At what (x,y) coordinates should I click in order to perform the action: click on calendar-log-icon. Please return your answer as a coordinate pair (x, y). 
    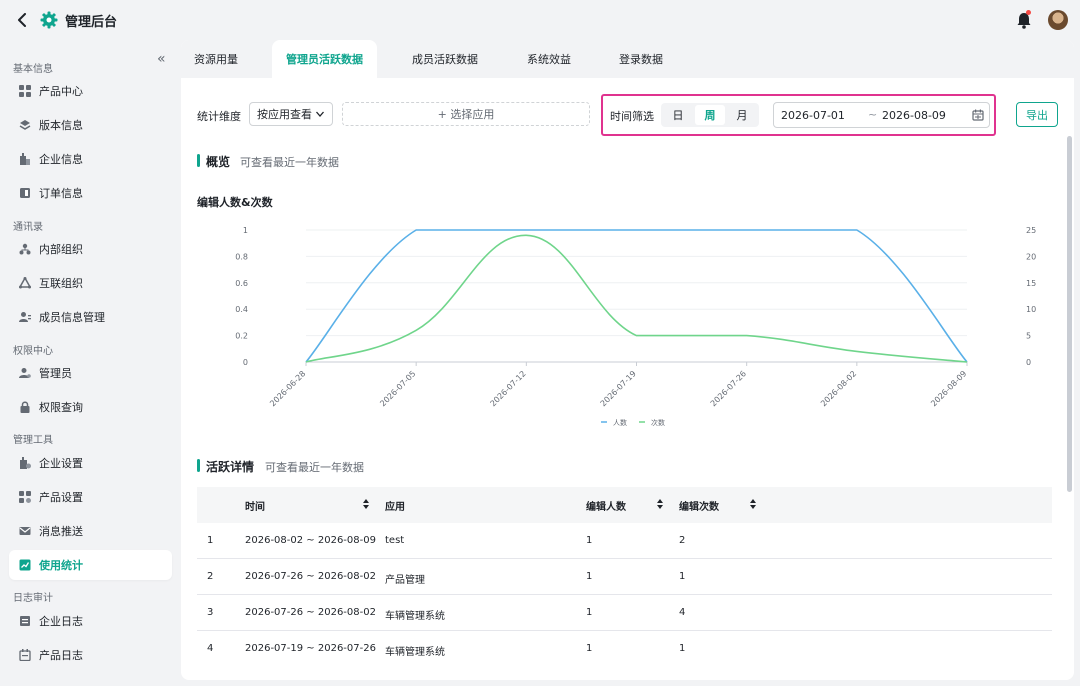
    Looking at the image, I should click on (25, 655).